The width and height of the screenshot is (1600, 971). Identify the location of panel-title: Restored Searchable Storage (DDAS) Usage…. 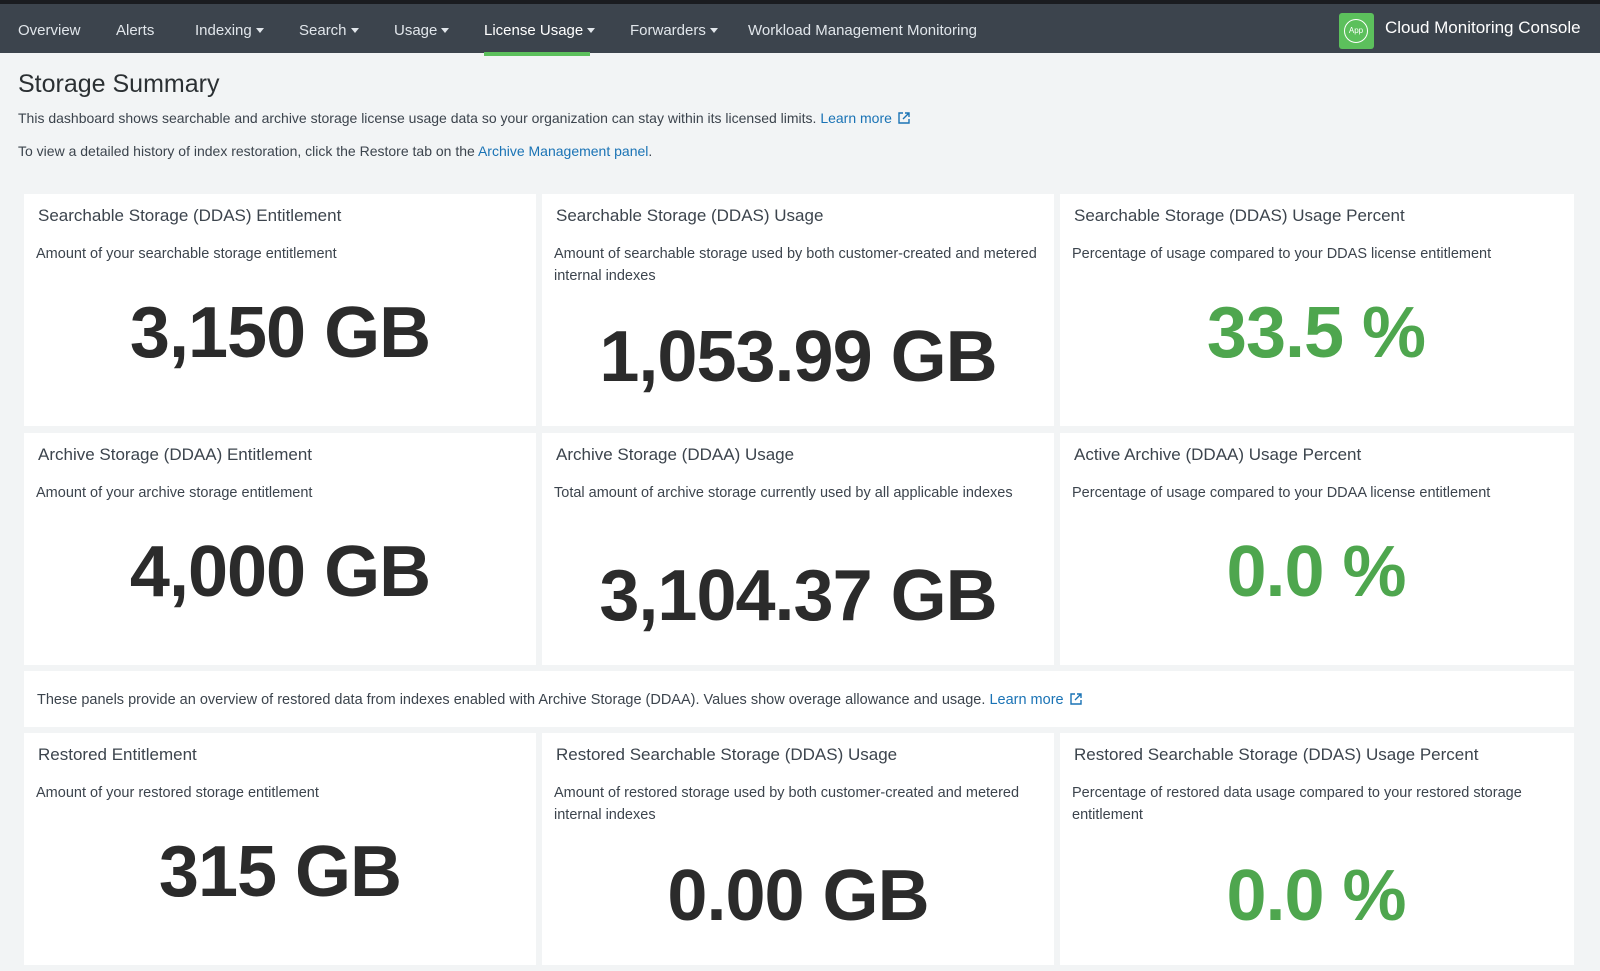
(1276, 754).